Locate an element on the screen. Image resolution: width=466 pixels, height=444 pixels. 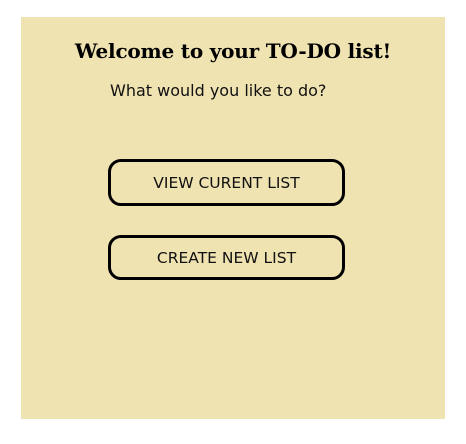
view-current-list-button: VIEW CURENT LIST is located at coordinates (226, 182).